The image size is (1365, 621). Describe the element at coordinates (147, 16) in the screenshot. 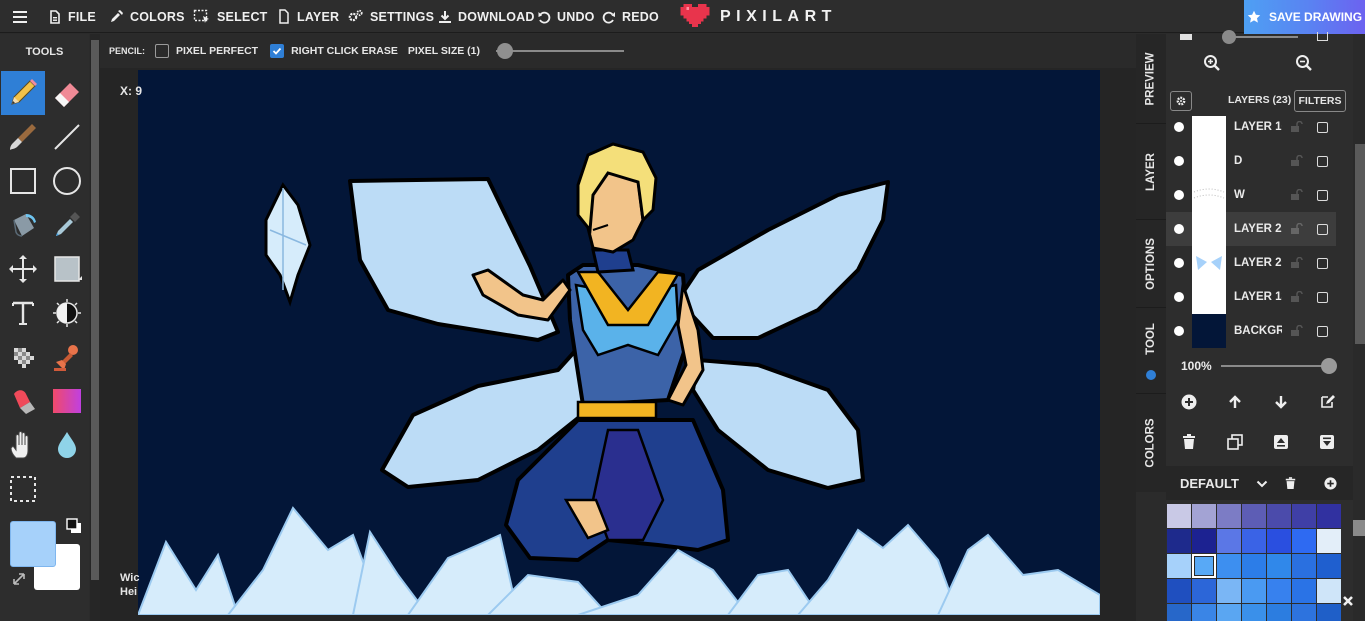

I see `colors-menu-button: COLORS` at that location.